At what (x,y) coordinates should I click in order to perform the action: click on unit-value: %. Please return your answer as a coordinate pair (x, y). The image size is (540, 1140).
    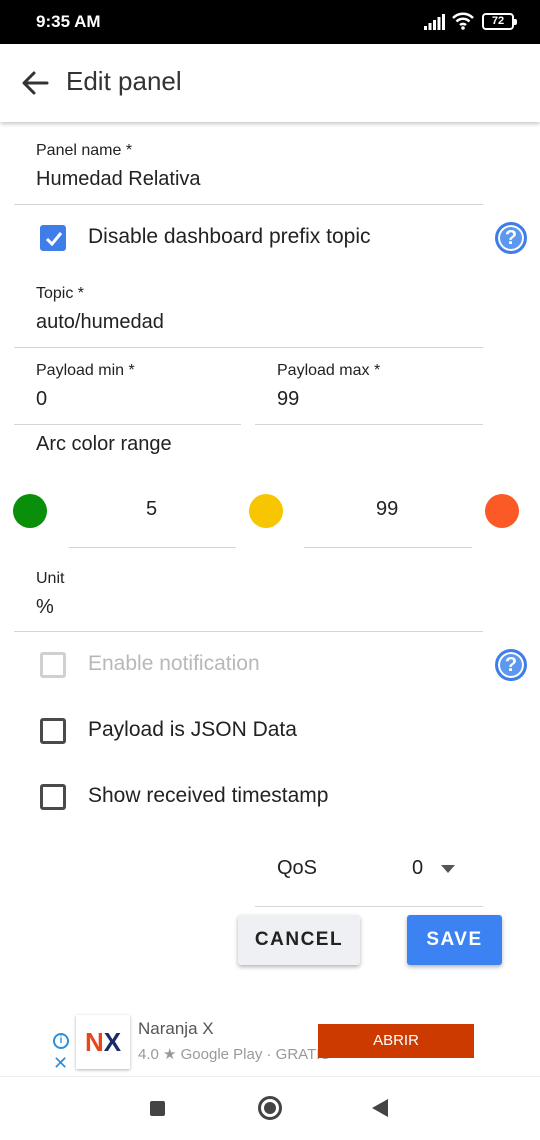
    Looking at the image, I should click on (45, 607).